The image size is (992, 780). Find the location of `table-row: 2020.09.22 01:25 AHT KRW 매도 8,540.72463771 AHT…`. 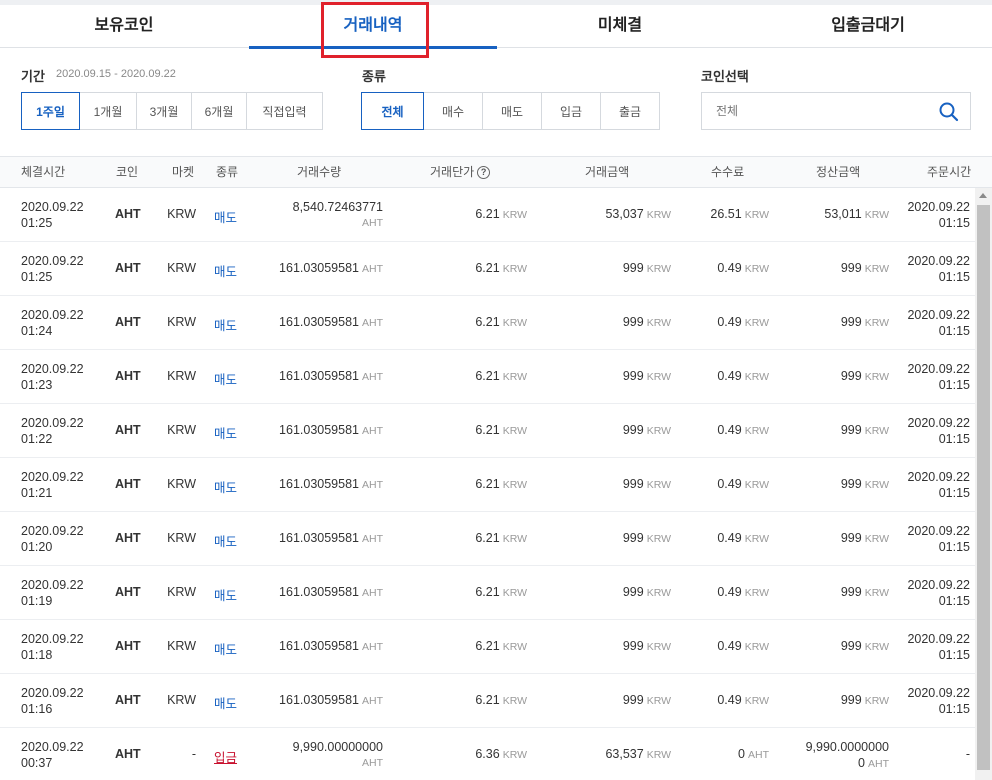

table-row: 2020.09.22 01:25 AHT KRW 매도 8,540.72463771 AHT… is located at coordinates (487, 215).